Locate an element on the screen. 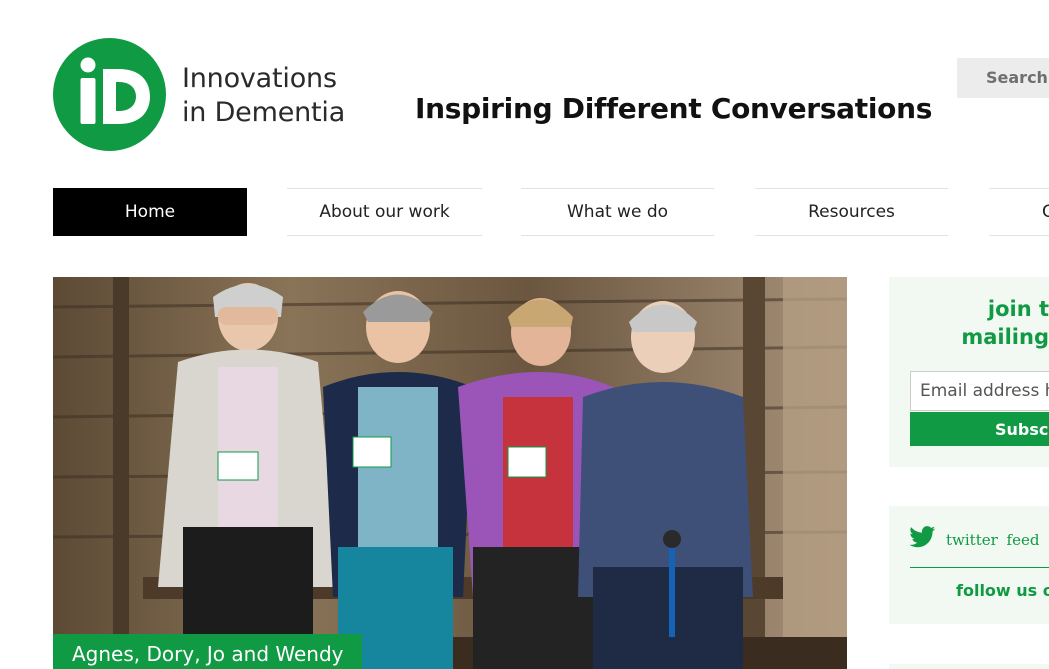 The width and height of the screenshot is (1049, 669). hero-caption: Agnes, Dory, Jo and Wendy is located at coordinates (207, 651).